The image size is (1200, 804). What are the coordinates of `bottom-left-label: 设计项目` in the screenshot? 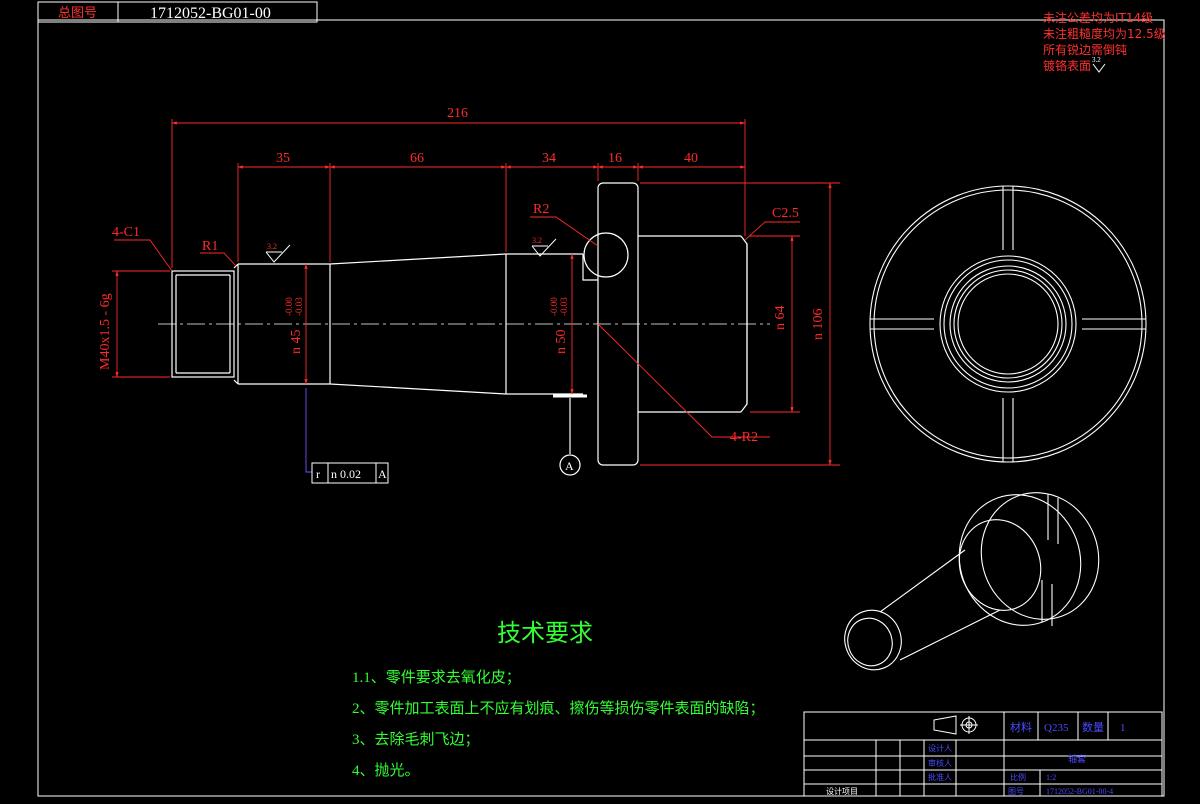 It's located at (842, 791).